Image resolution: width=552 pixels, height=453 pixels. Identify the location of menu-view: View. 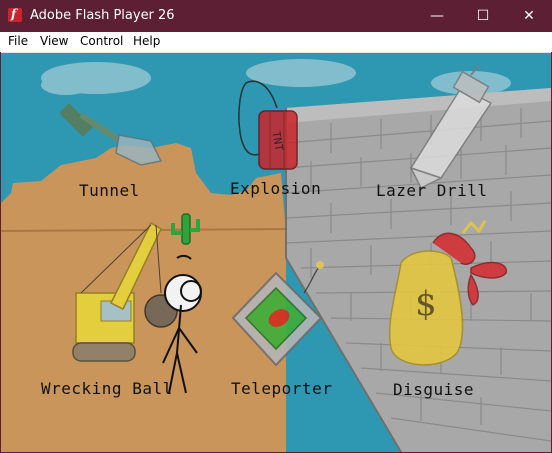
(54, 41).